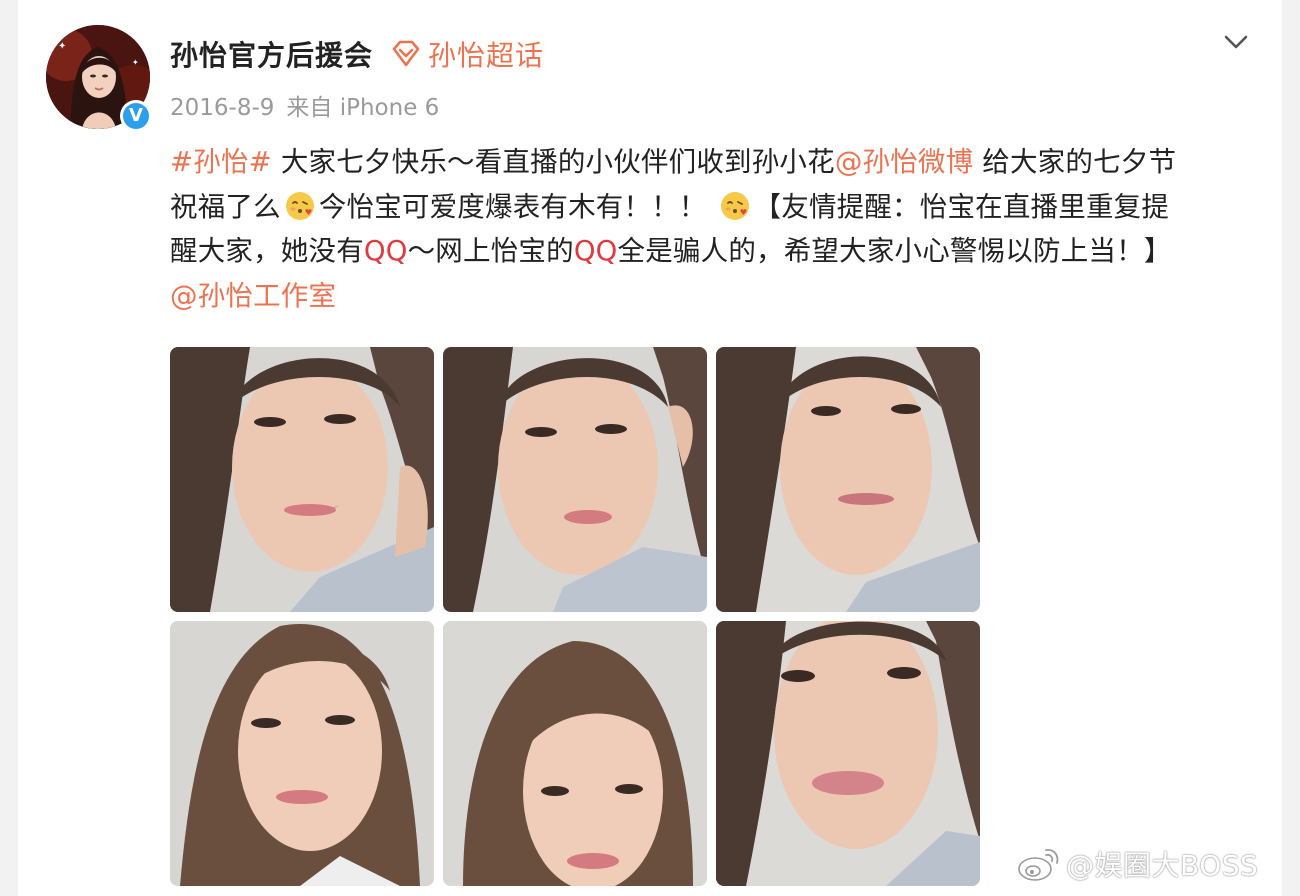 The height and width of the screenshot is (896, 1300). Describe the element at coordinates (1162, 865) in the screenshot. I see `watermark-text: @娱圈大BOSS` at that location.